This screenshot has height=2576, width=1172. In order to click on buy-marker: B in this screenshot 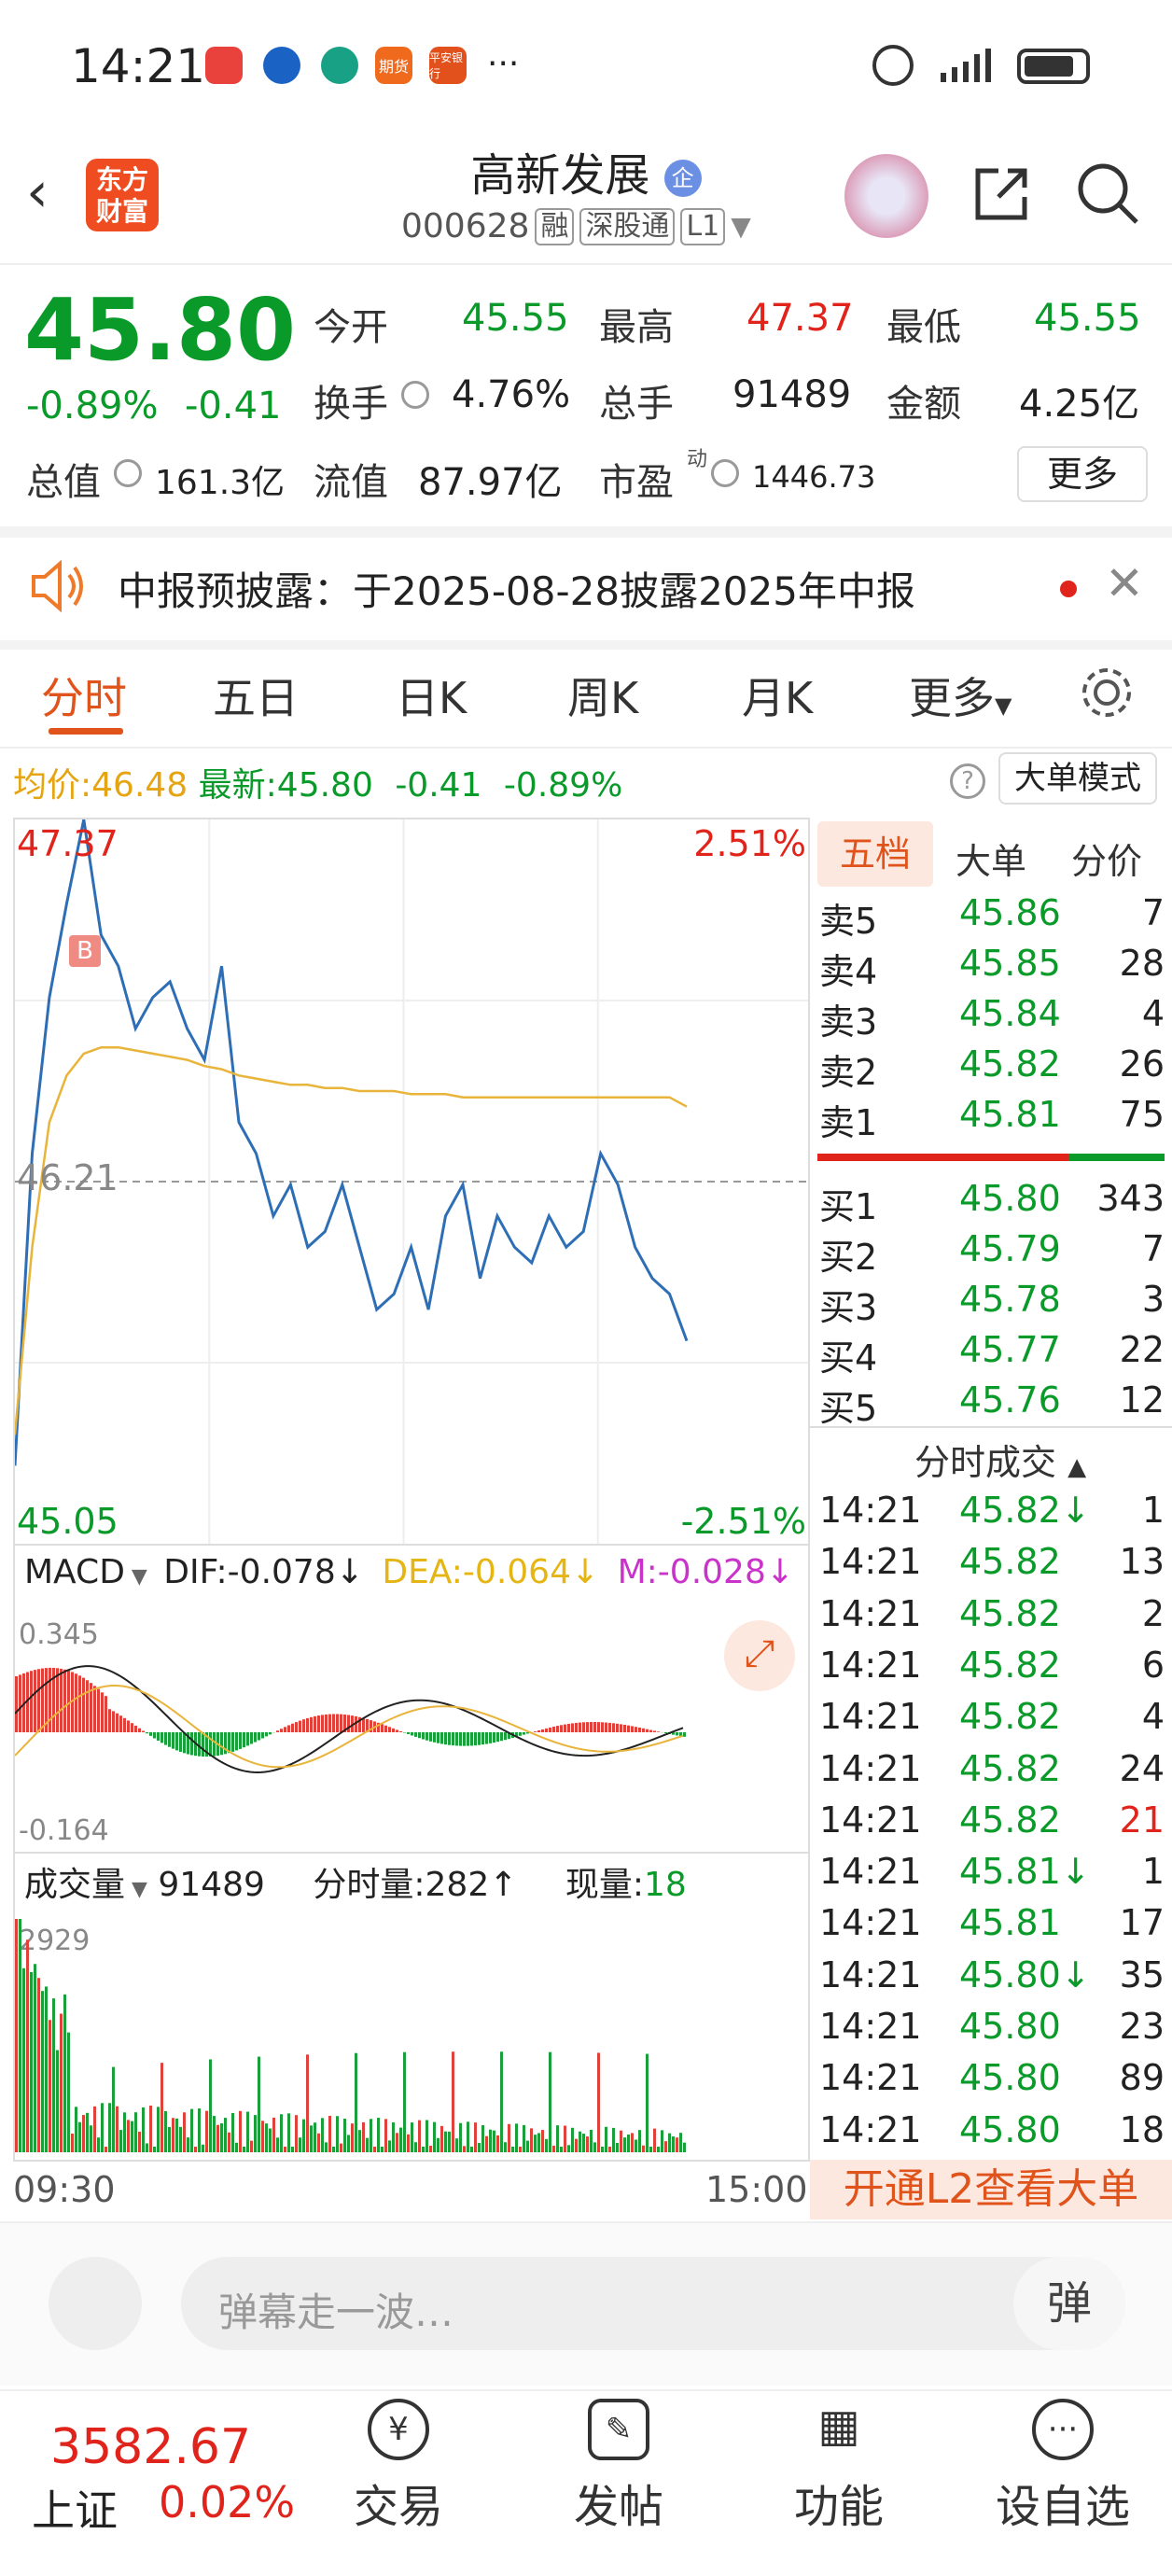, I will do `click(85, 951)`.